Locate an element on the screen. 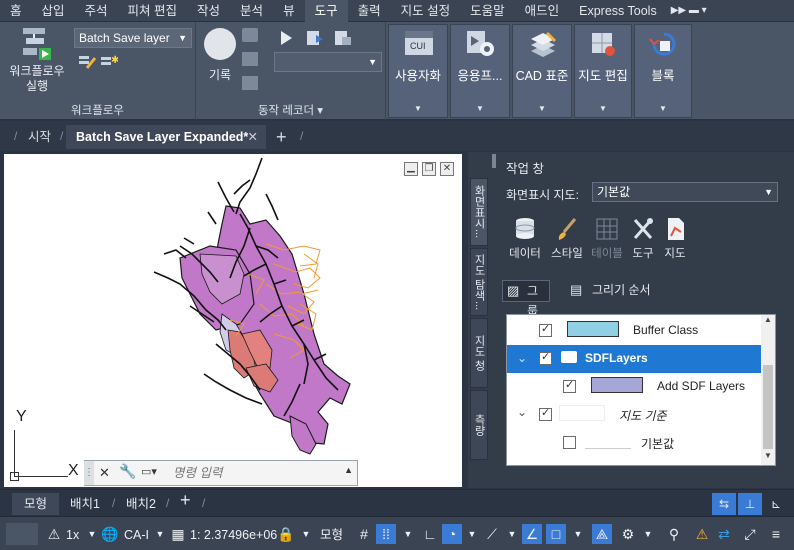  draw-order-button: ▤ 그리기 순서 is located at coordinates (618, 291).